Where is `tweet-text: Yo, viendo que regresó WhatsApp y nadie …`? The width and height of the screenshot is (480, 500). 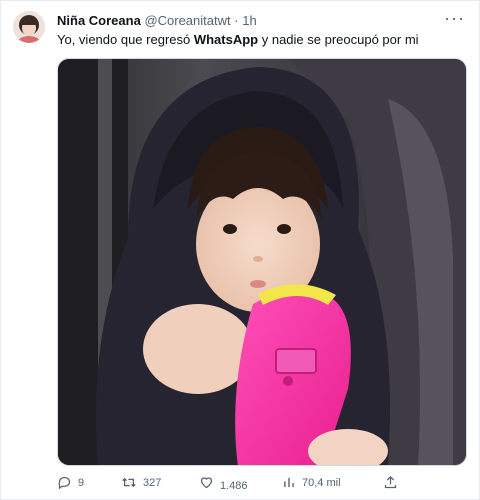
tweet-text: Yo, viendo que regresó WhatsApp y nadie … is located at coordinates (238, 40).